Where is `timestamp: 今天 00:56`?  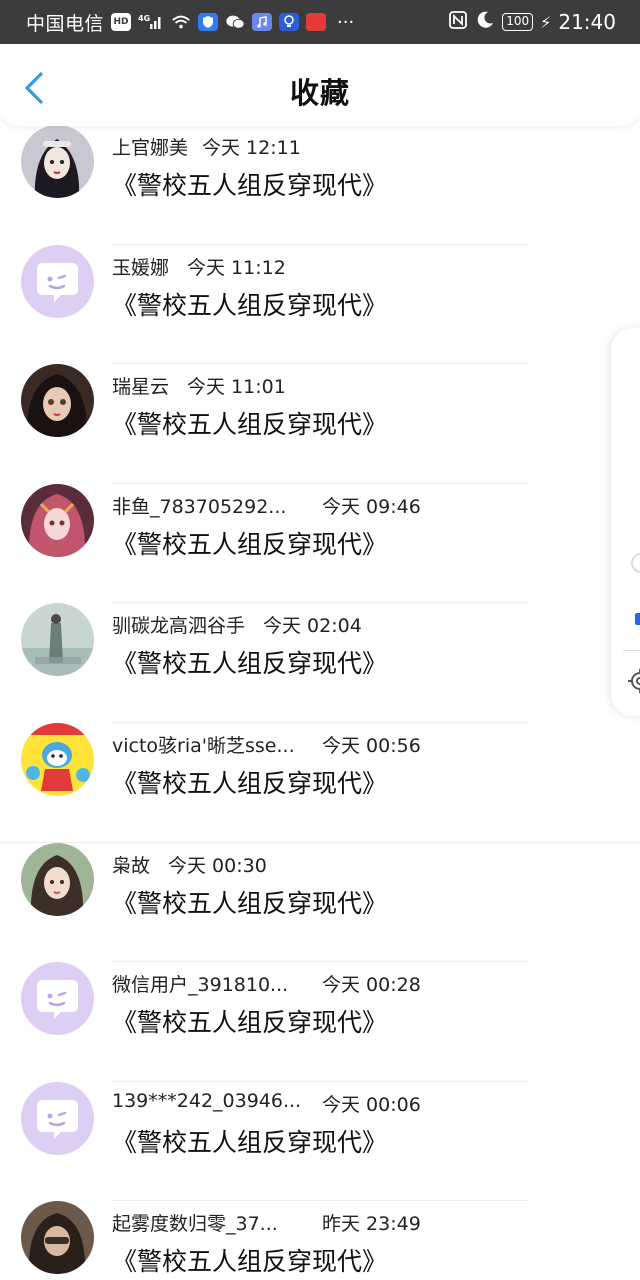 timestamp: 今天 00:56 is located at coordinates (371, 745).